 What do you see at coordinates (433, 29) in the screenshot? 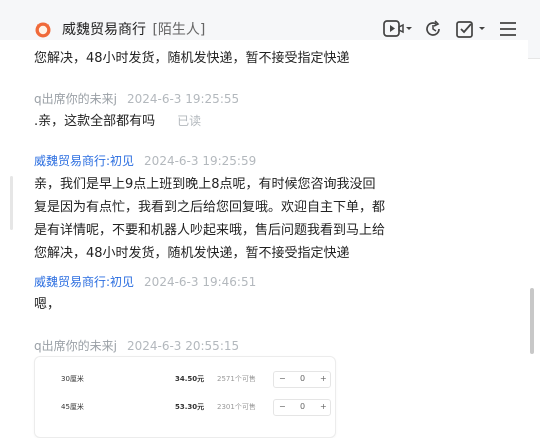
I see `refresh-icon` at bounding box center [433, 29].